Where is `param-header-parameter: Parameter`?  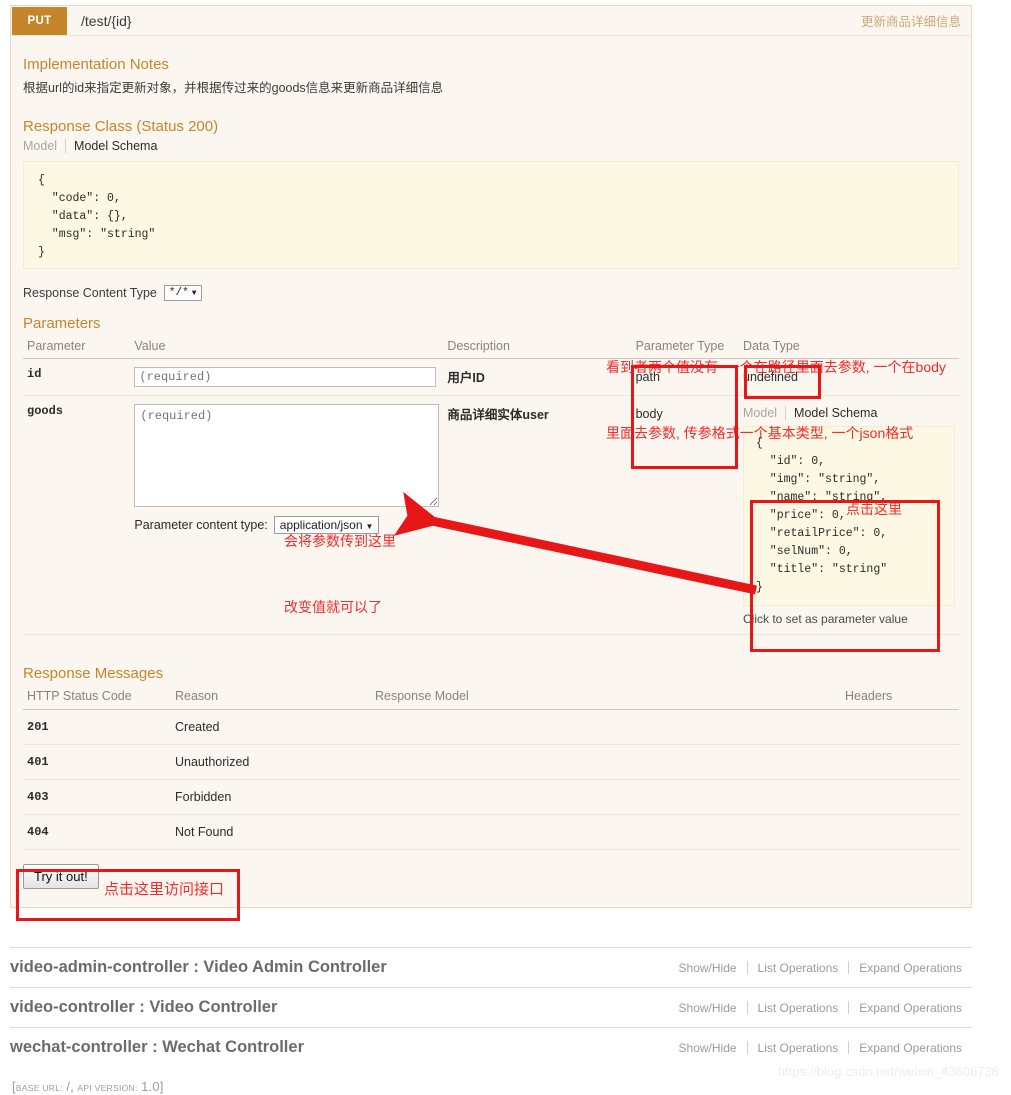
param-header-parameter: Parameter is located at coordinates (77, 347).